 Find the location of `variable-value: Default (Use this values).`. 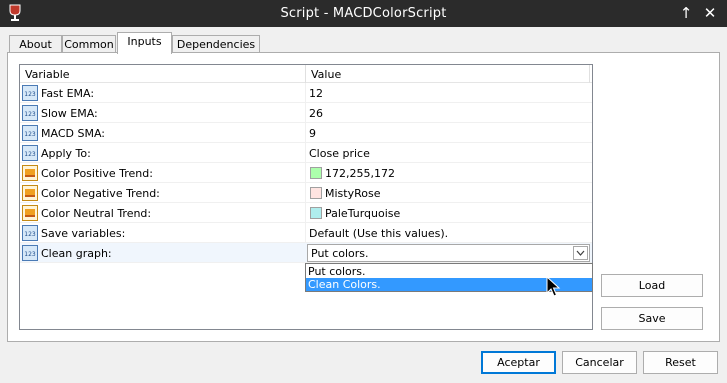

variable-value: Default (Use this values). is located at coordinates (378, 233).